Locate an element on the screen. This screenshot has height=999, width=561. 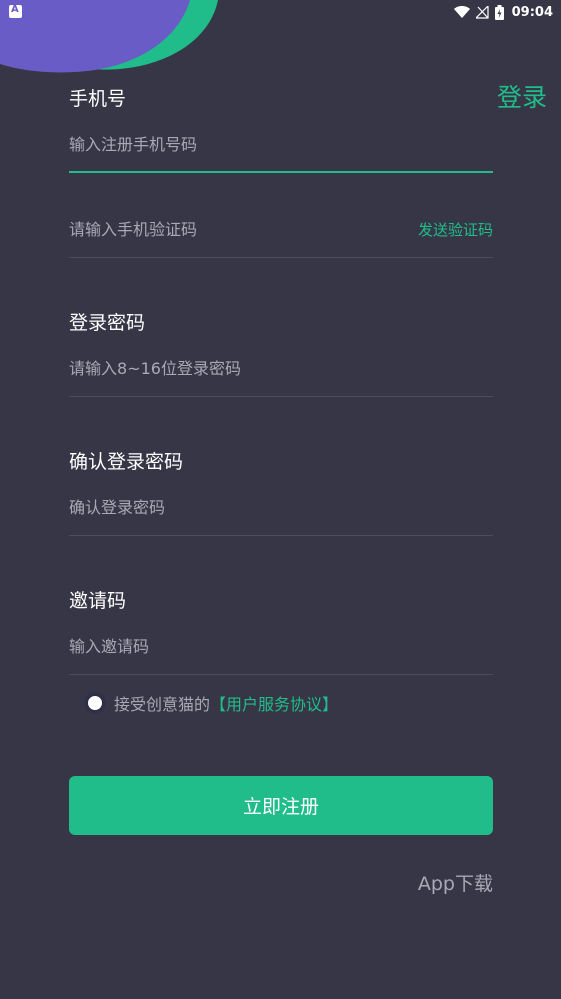
confirm-underline is located at coordinates (281, 535).